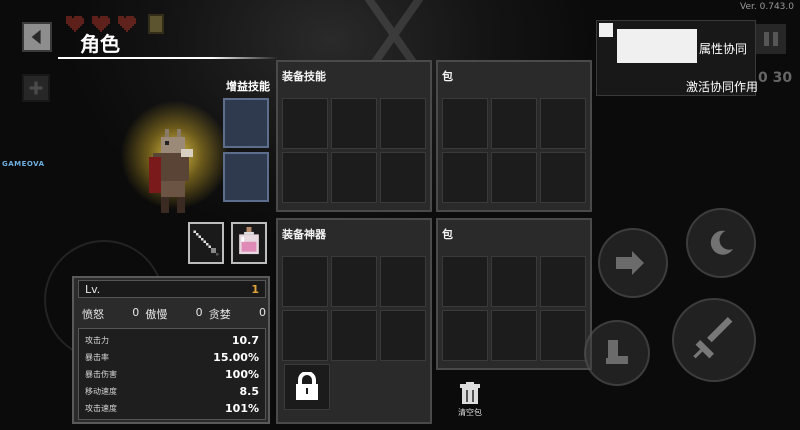 The width and height of the screenshot is (800, 430). I want to click on plus-icon, so click(36, 88).